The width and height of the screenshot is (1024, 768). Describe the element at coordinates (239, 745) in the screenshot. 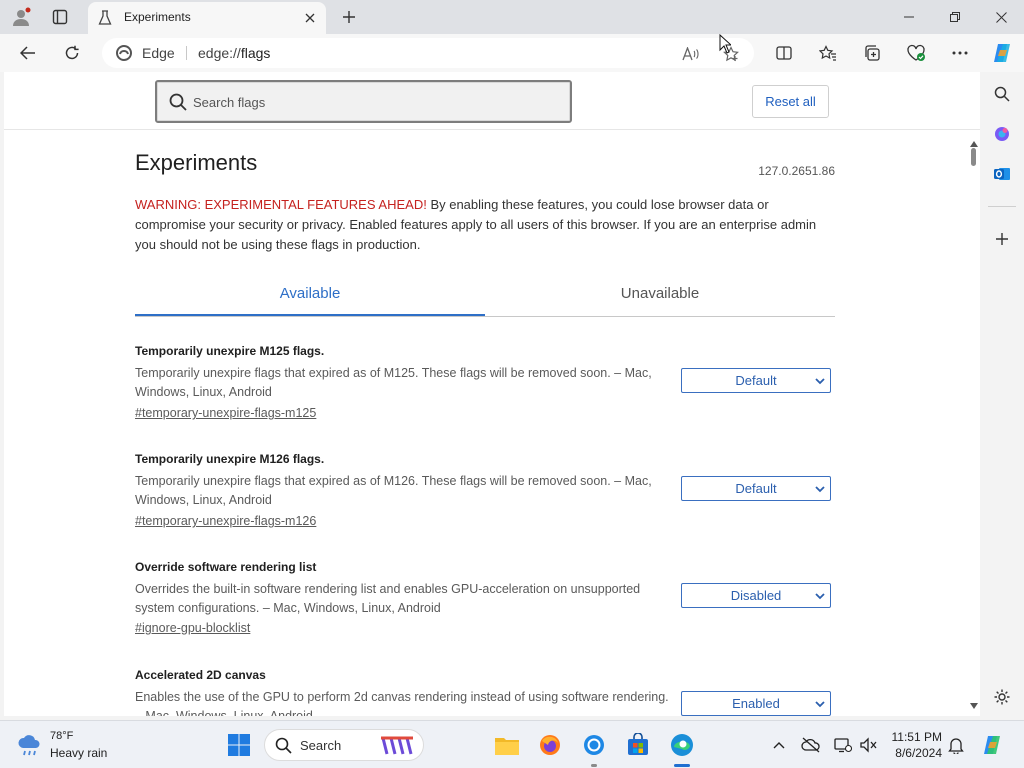

I see `windows-start-icon` at that location.